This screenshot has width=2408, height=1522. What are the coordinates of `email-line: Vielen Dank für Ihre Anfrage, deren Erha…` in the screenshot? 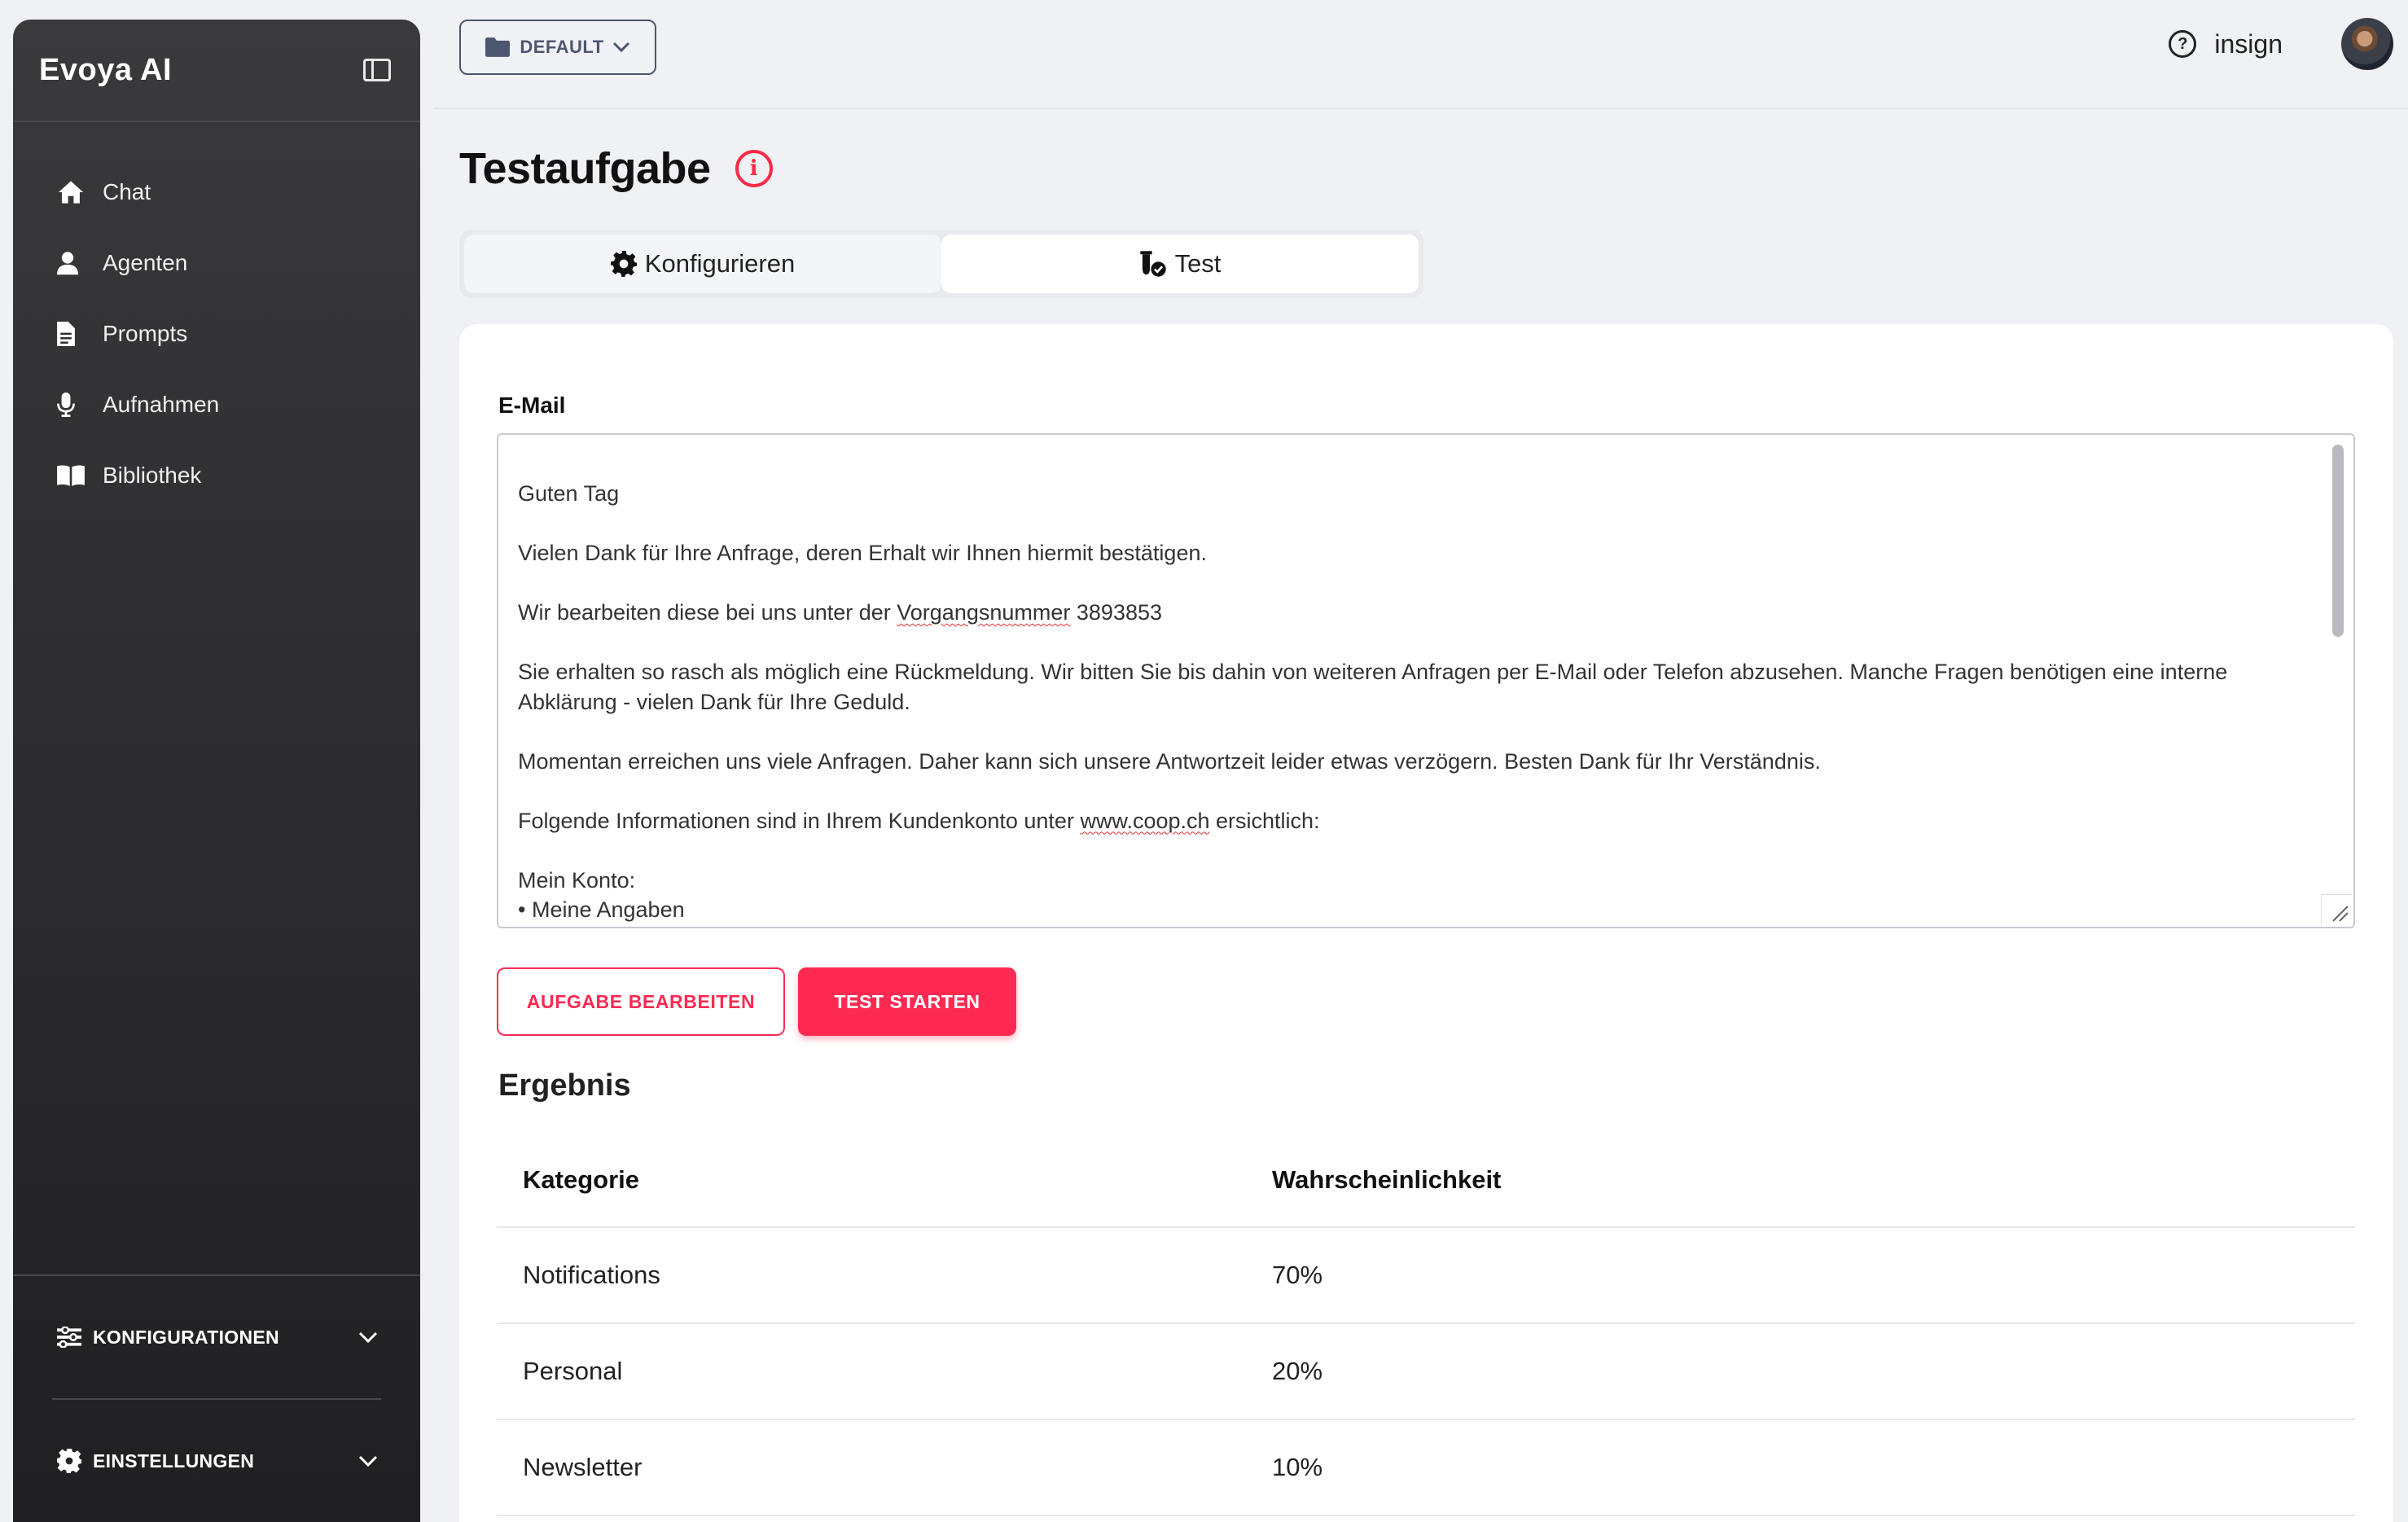 It's located at (862, 553).